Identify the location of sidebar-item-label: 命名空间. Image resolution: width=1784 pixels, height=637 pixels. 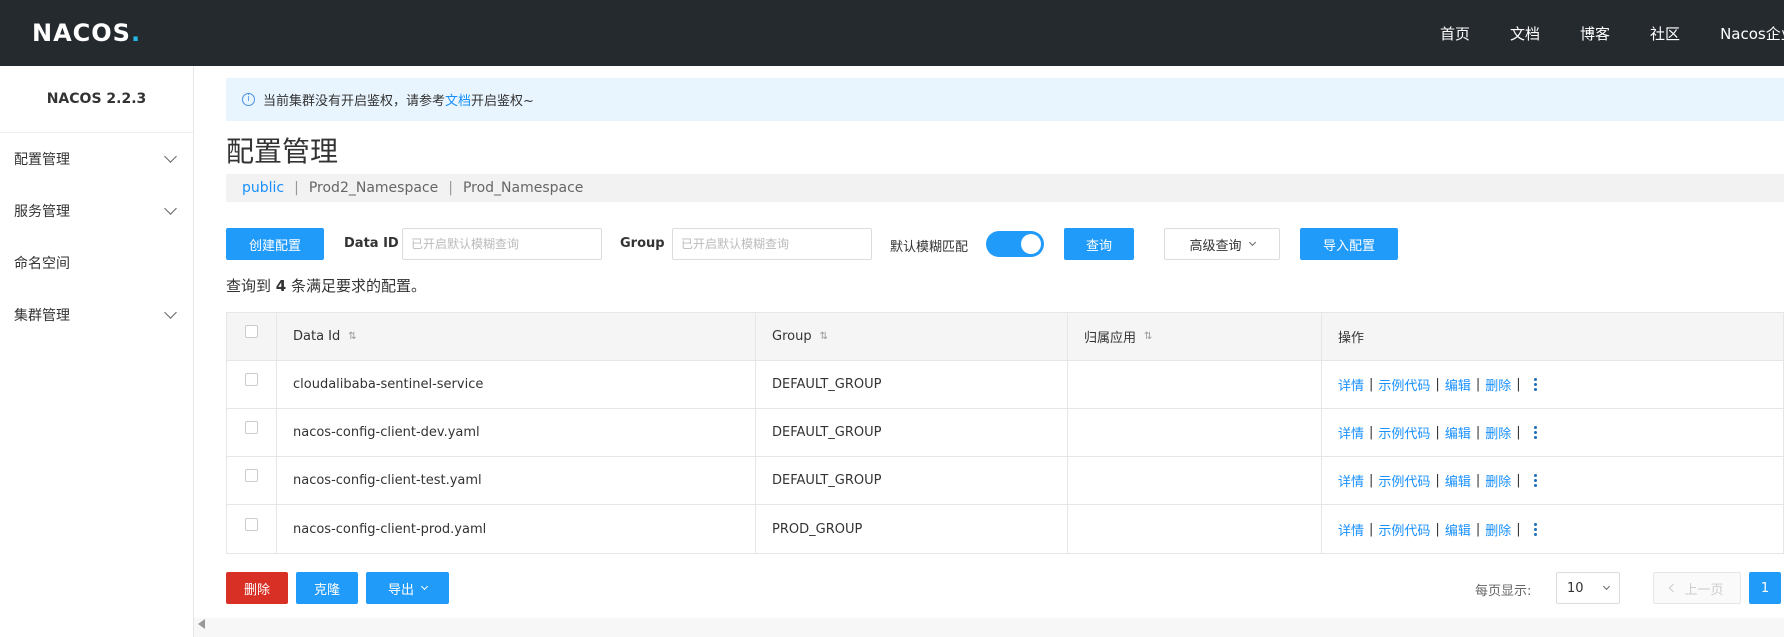
(42, 264).